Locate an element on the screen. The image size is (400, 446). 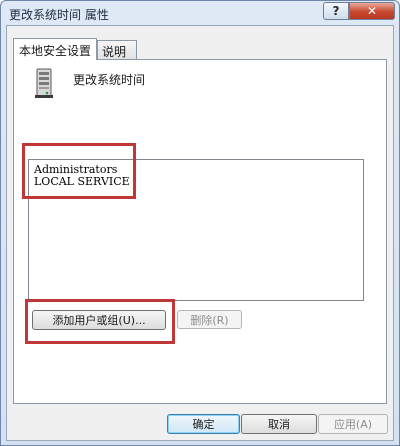
list-item: LOCAL SERVICE is located at coordinates (82, 181).